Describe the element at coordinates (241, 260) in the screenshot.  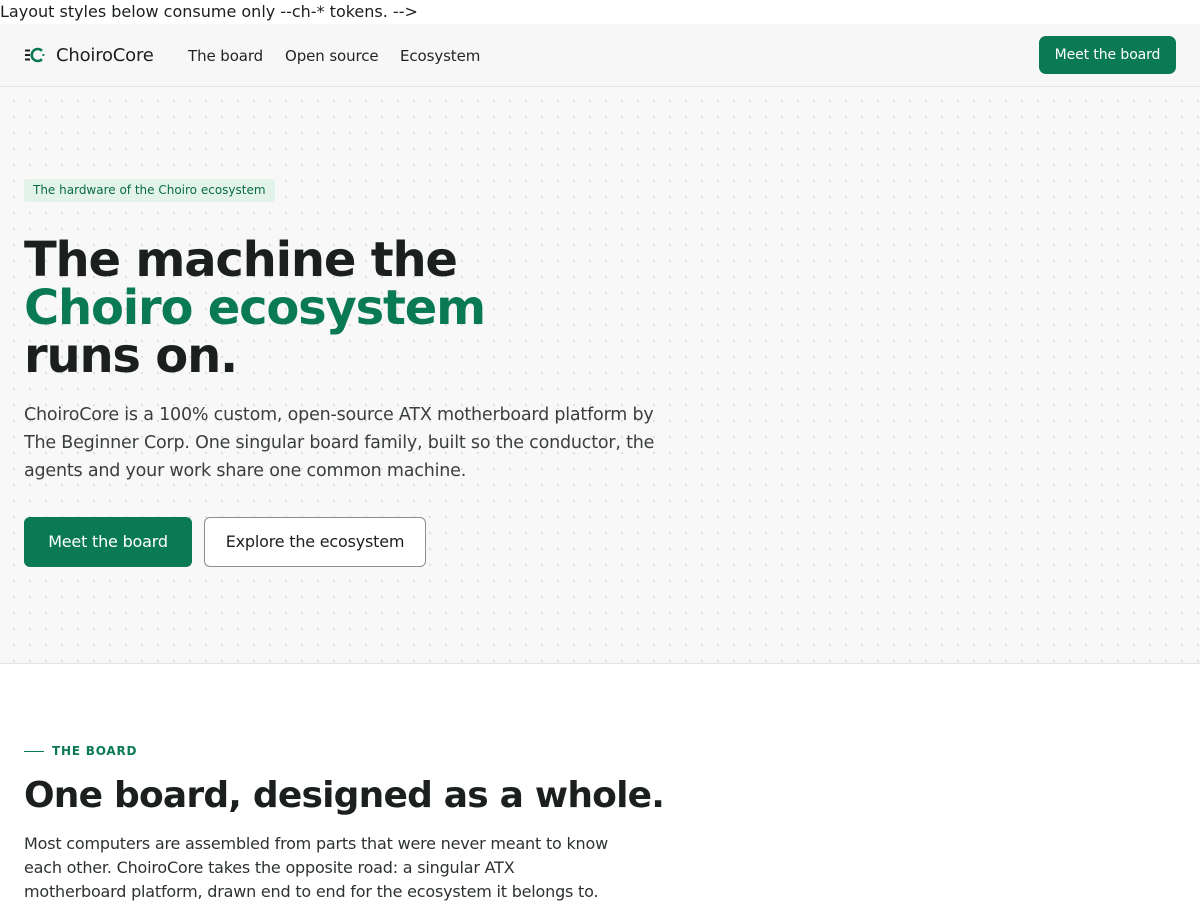
I see `hero-title-line-1: The machine the` at that location.